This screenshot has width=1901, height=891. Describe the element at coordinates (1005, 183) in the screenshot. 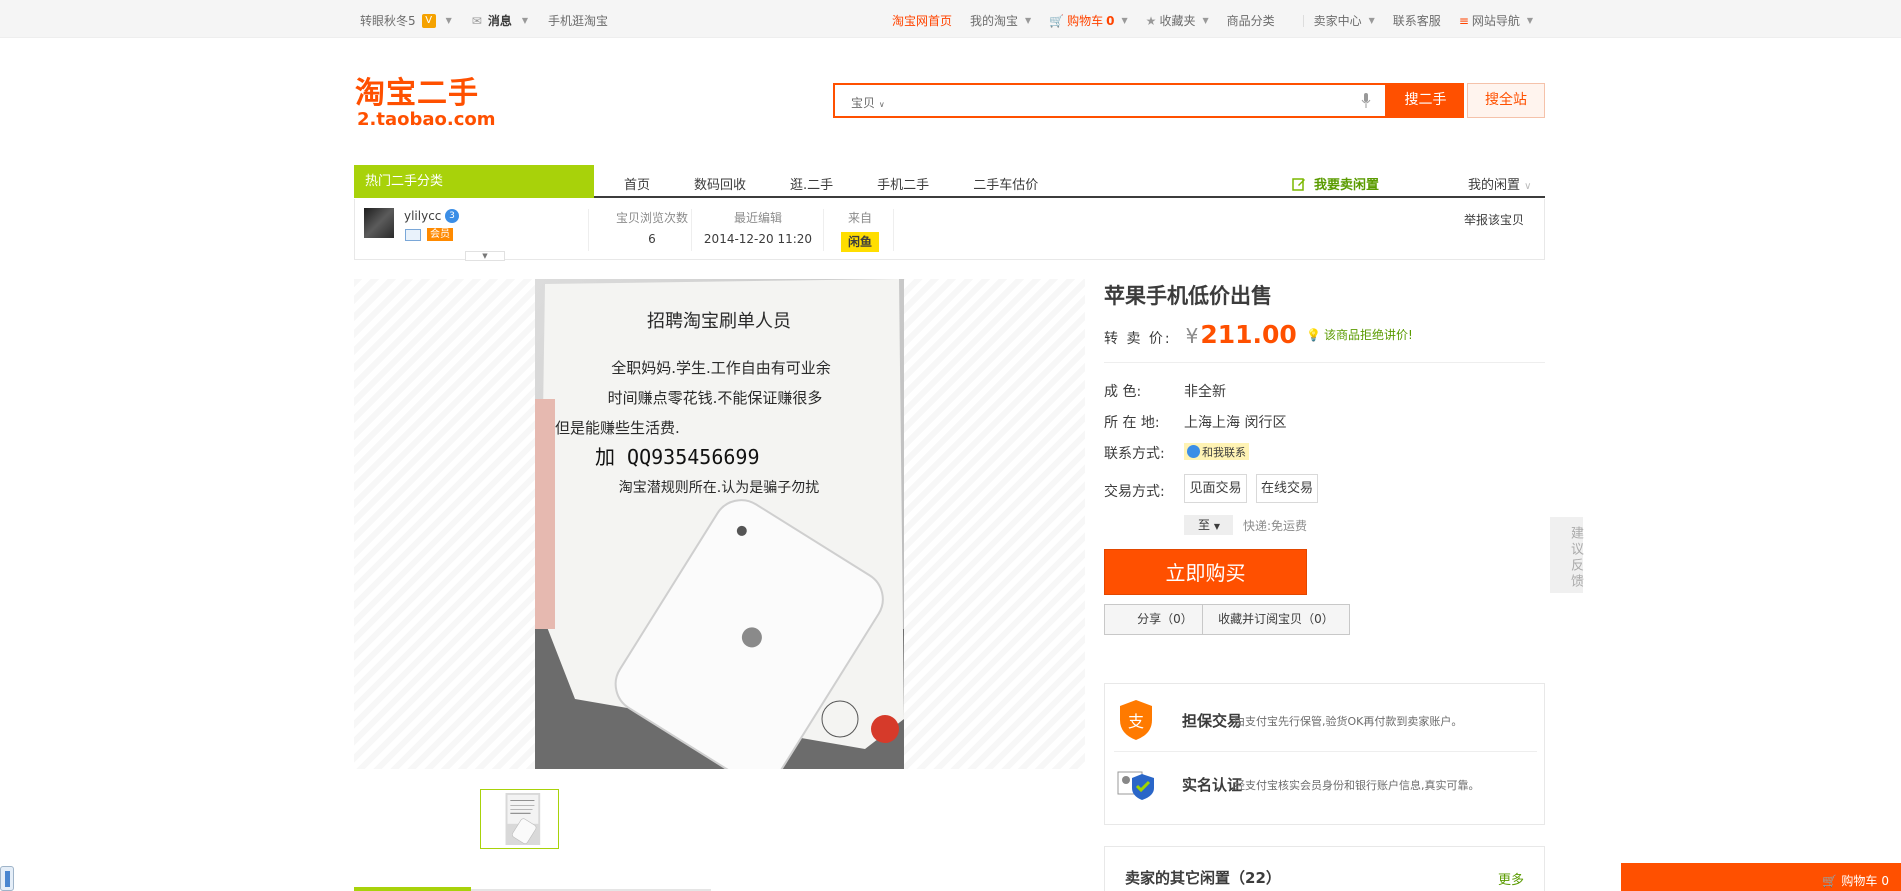

I see `nav-tab-car-valuation: 二手车估价` at that location.